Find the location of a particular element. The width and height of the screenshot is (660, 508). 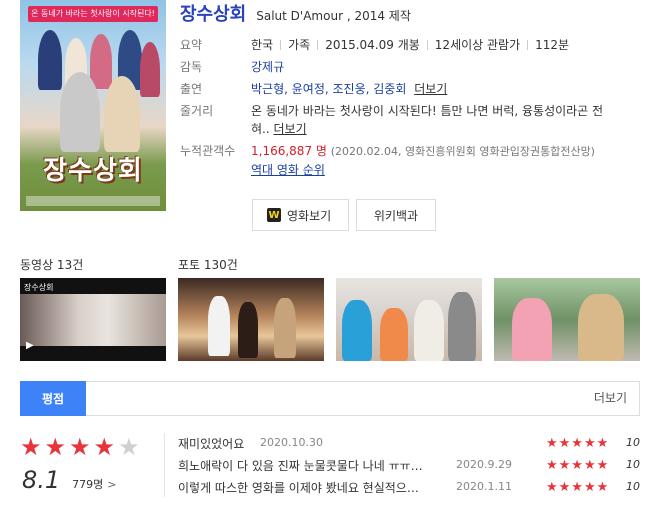

summary-row: 요약 한국 가족 2015.04.09 개봉 12세이상 관람가 112분 is located at coordinates (415, 45).